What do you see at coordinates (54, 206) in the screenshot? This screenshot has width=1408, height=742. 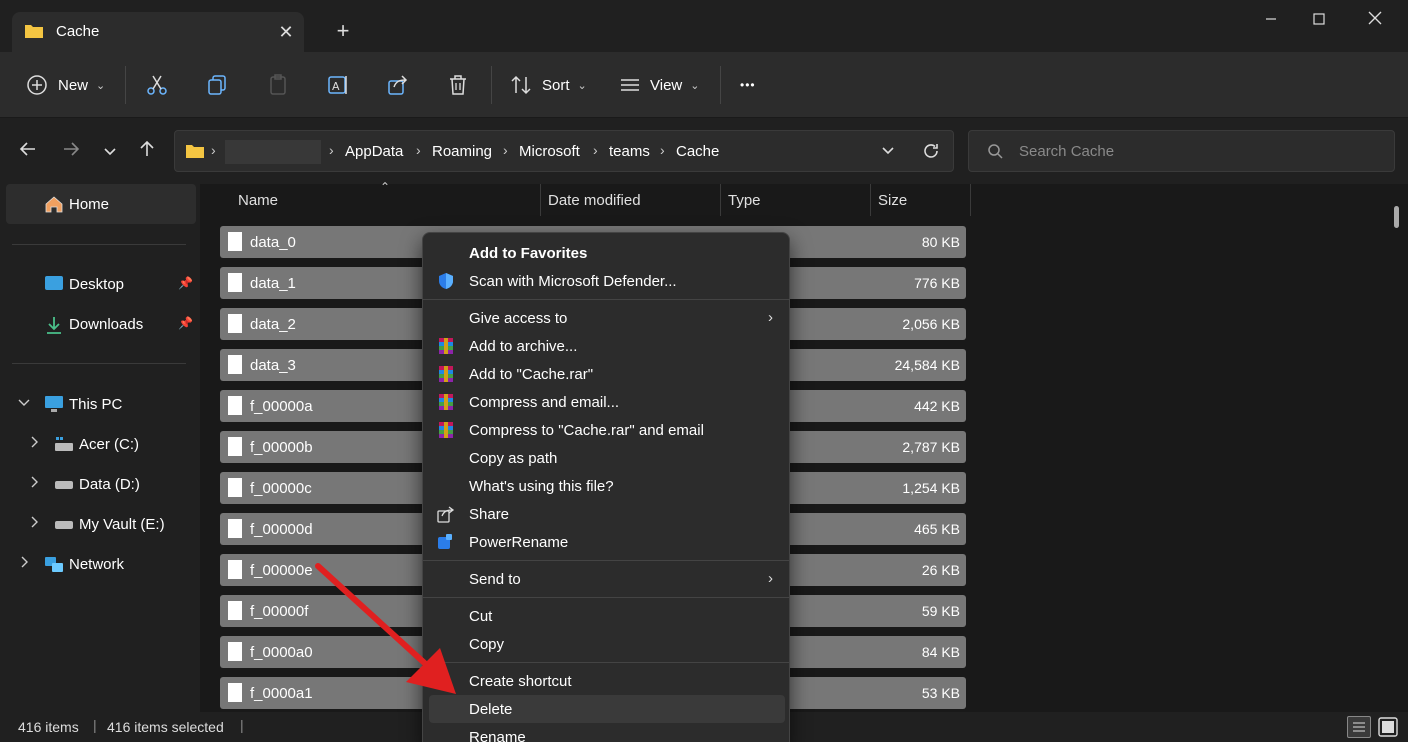 I see `home-icon` at bounding box center [54, 206].